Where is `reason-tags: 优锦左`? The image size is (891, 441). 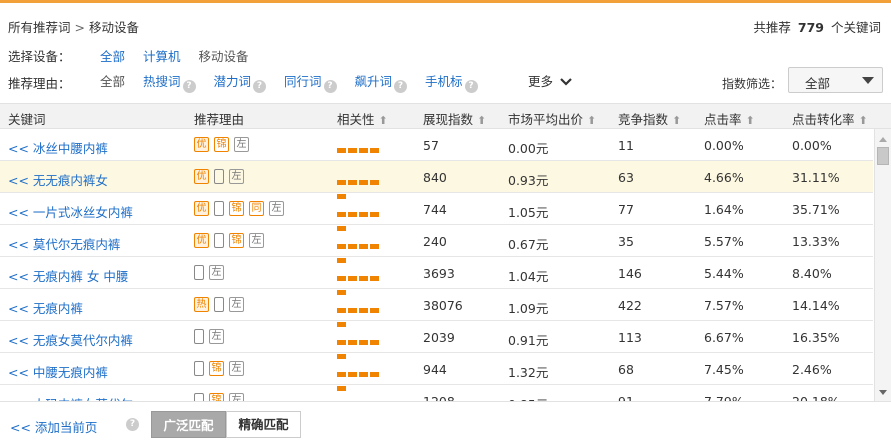 reason-tags: 优锦左 is located at coordinates (224, 144).